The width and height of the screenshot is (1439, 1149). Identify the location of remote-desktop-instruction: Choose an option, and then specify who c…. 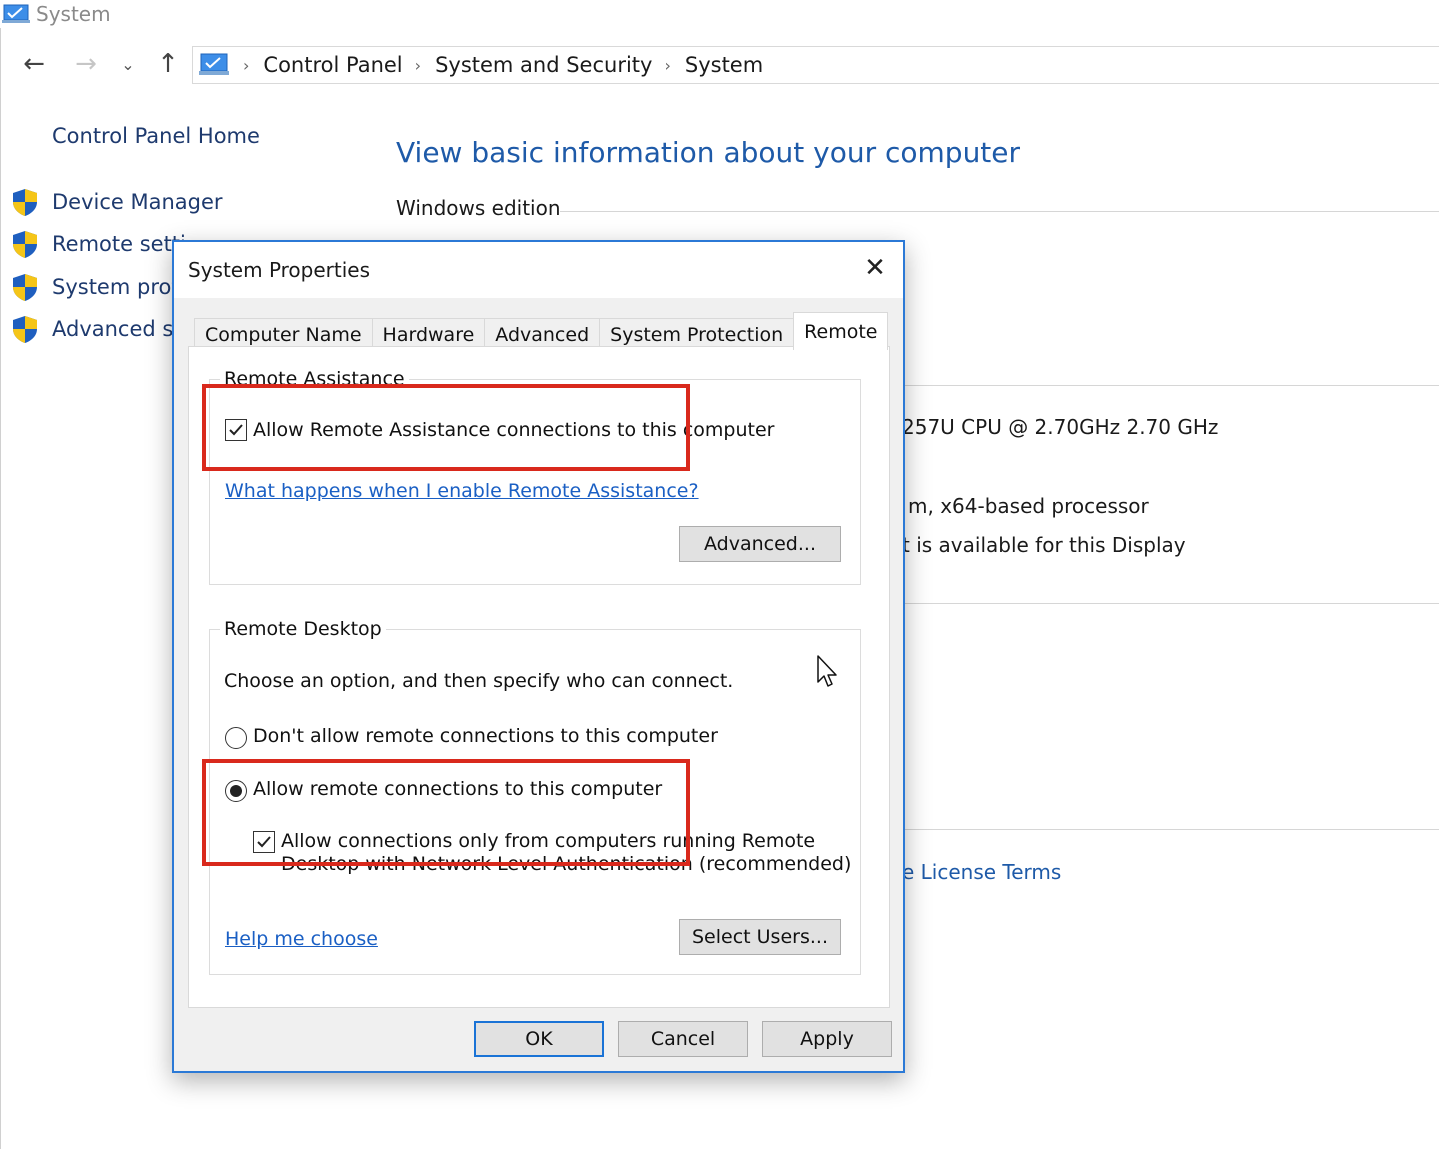
(479, 681).